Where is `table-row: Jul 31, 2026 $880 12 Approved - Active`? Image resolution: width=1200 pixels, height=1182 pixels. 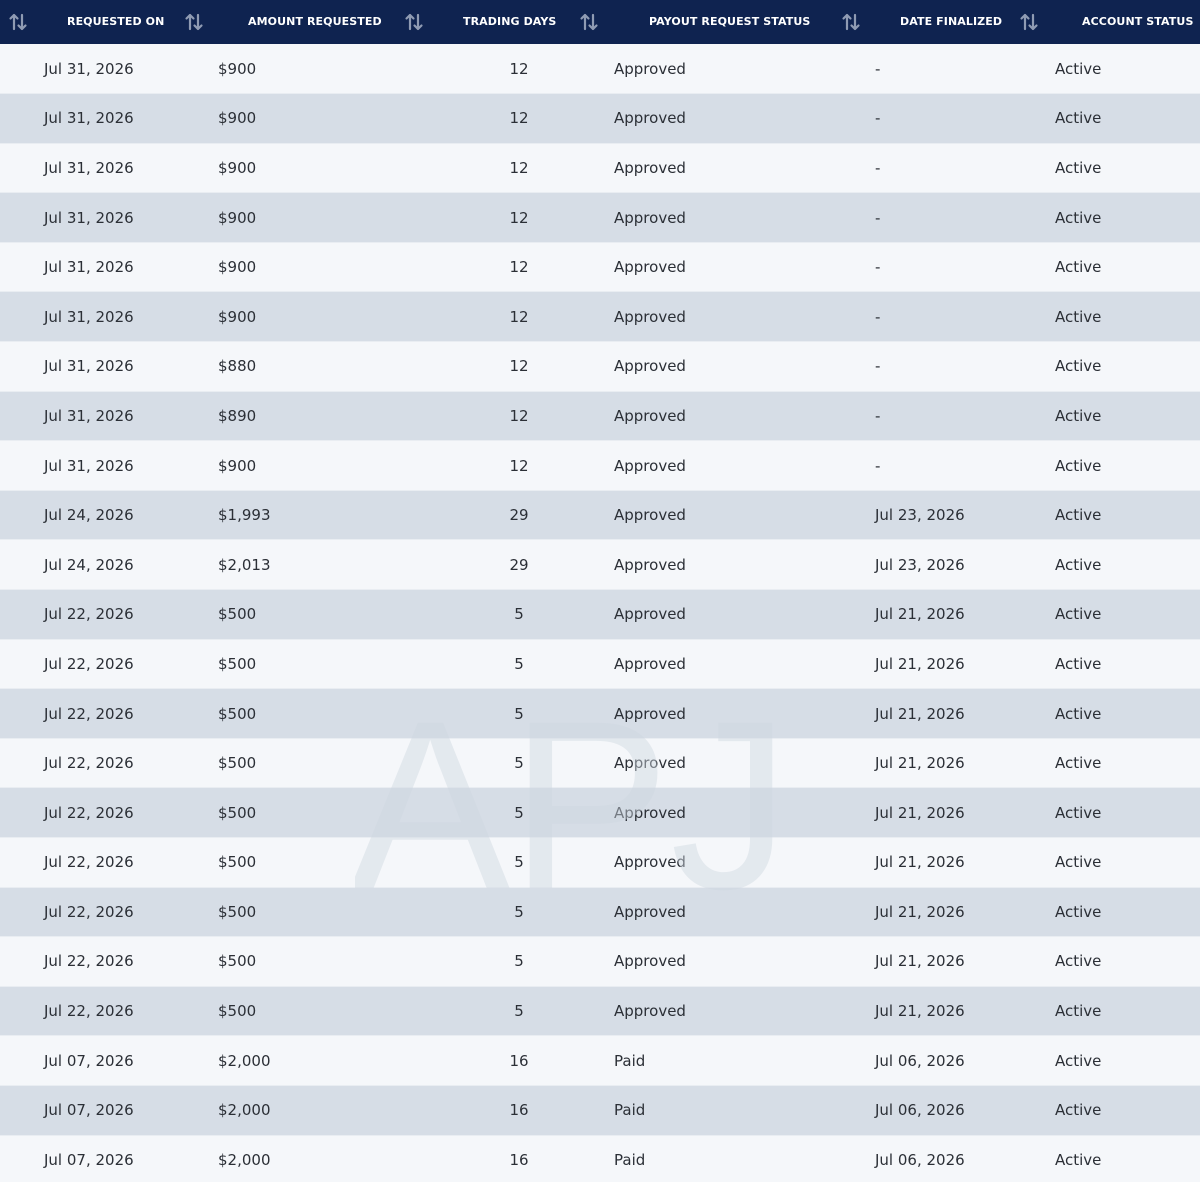 table-row: Jul 31, 2026 $880 12 Approved - Active is located at coordinates (600, 366).